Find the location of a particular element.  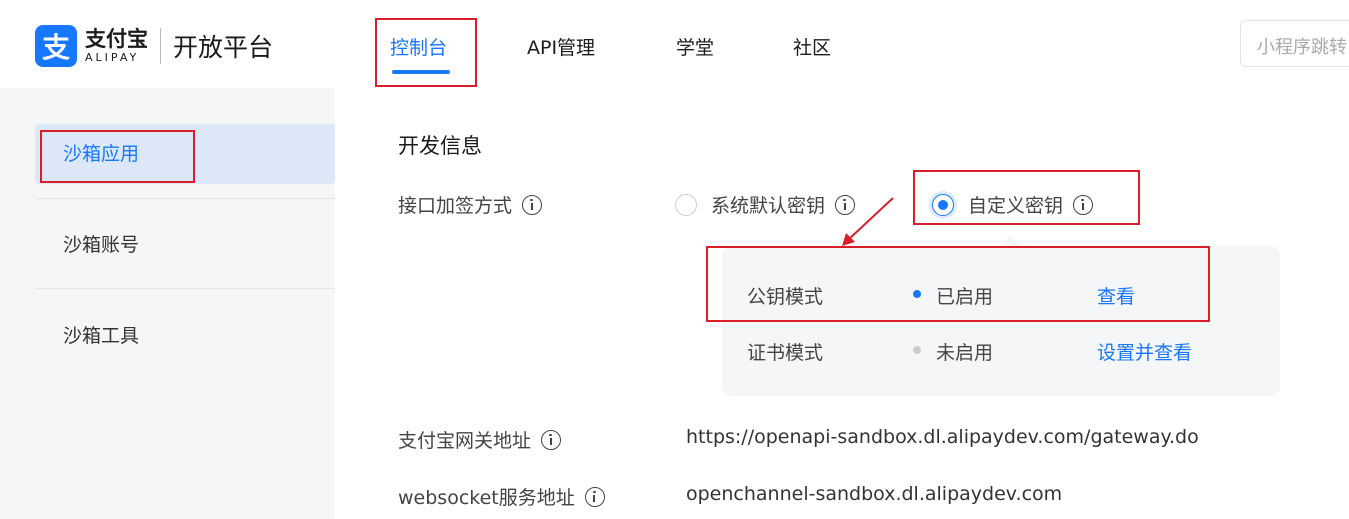

sidebar-item-sandbox-tools: 沙箱工具 is located at coordinates (185, 336).